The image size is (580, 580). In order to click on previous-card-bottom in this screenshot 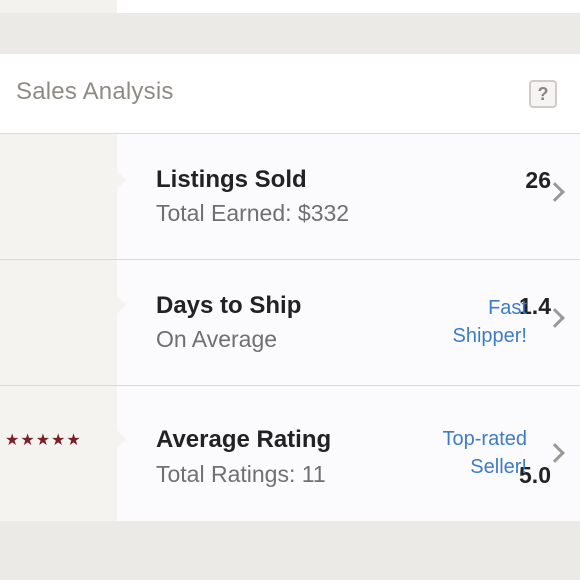, I will do `click(290, 6)`.